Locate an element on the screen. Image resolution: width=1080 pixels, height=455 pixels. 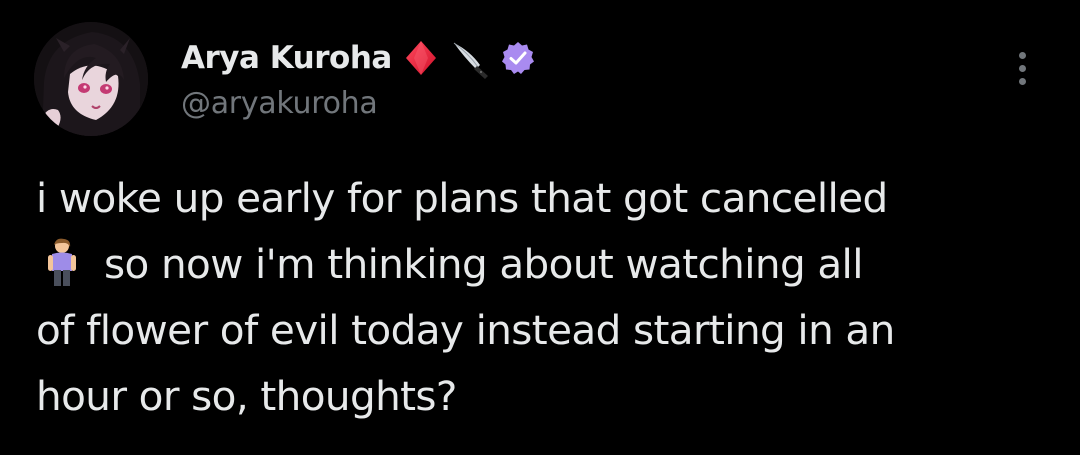
avatar-image is located at coordinates (91, 79).